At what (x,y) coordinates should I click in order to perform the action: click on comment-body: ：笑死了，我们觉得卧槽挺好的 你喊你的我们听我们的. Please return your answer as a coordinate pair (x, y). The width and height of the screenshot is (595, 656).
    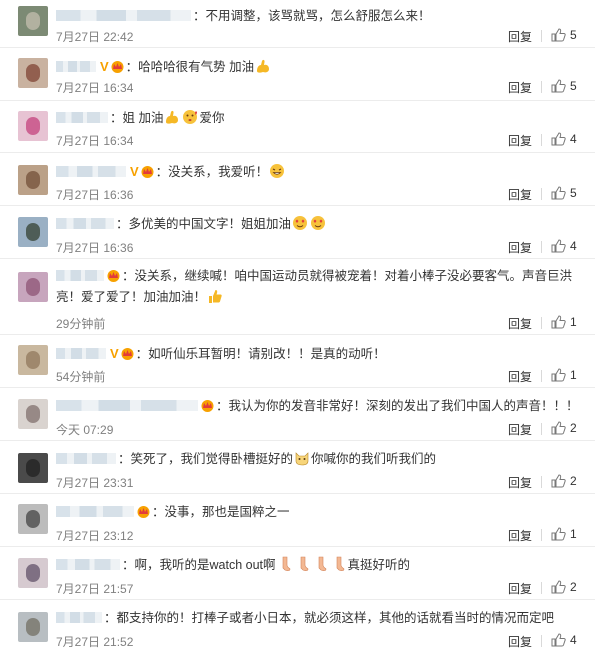
    Looking at the image, I should click on (317, 459).